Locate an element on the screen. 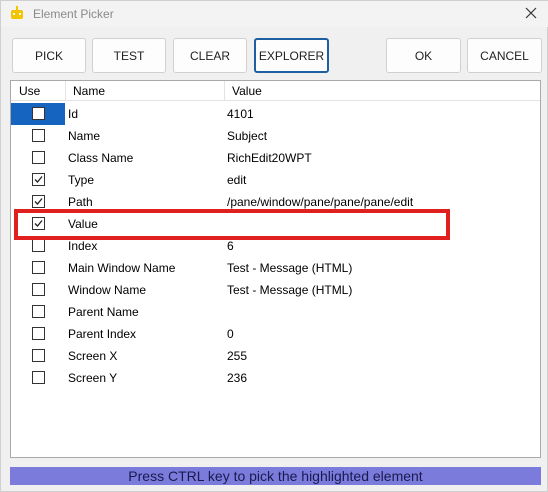 This screenshot has width=548, height=492. table-row: Window Name Test - Message (HTML) is located at coordinates (275, 290).